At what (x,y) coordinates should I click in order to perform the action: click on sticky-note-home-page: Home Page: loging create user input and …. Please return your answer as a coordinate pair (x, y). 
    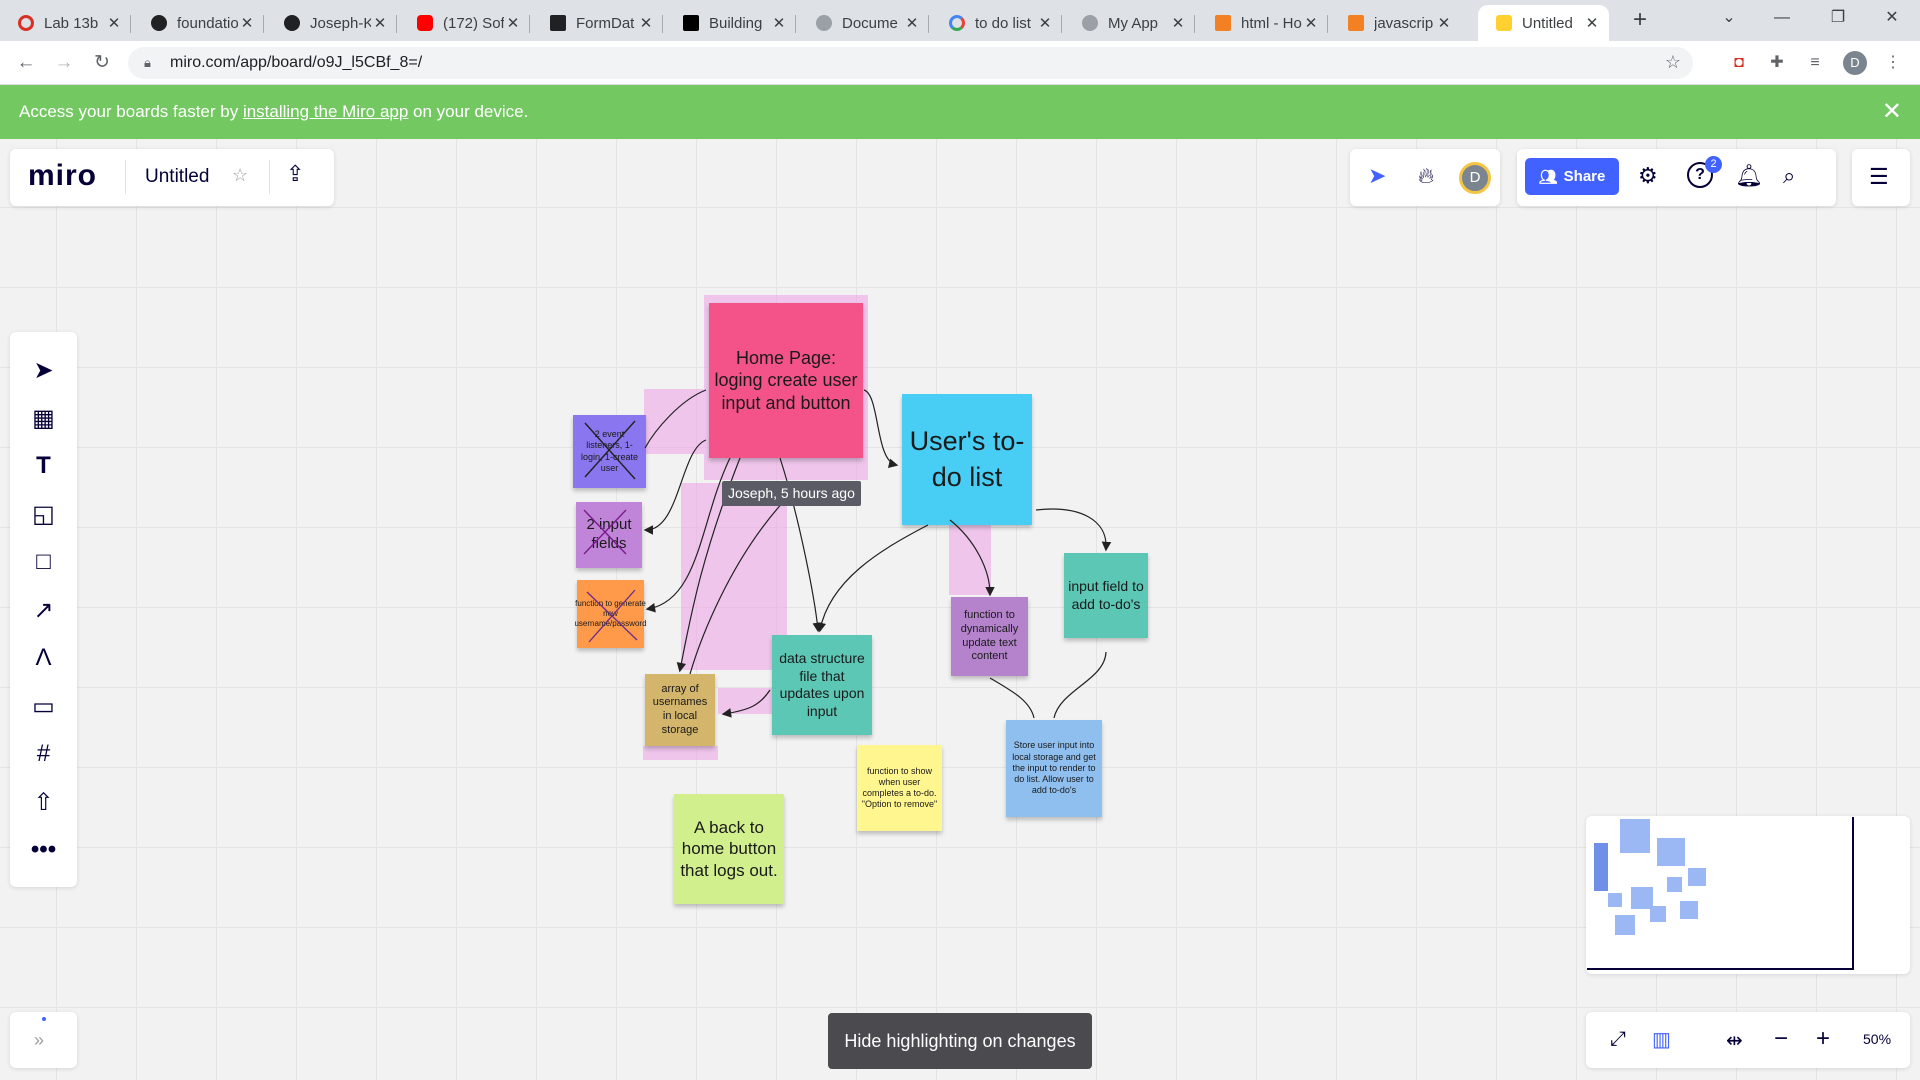
    Looking at the image, I should click on (786, 380).